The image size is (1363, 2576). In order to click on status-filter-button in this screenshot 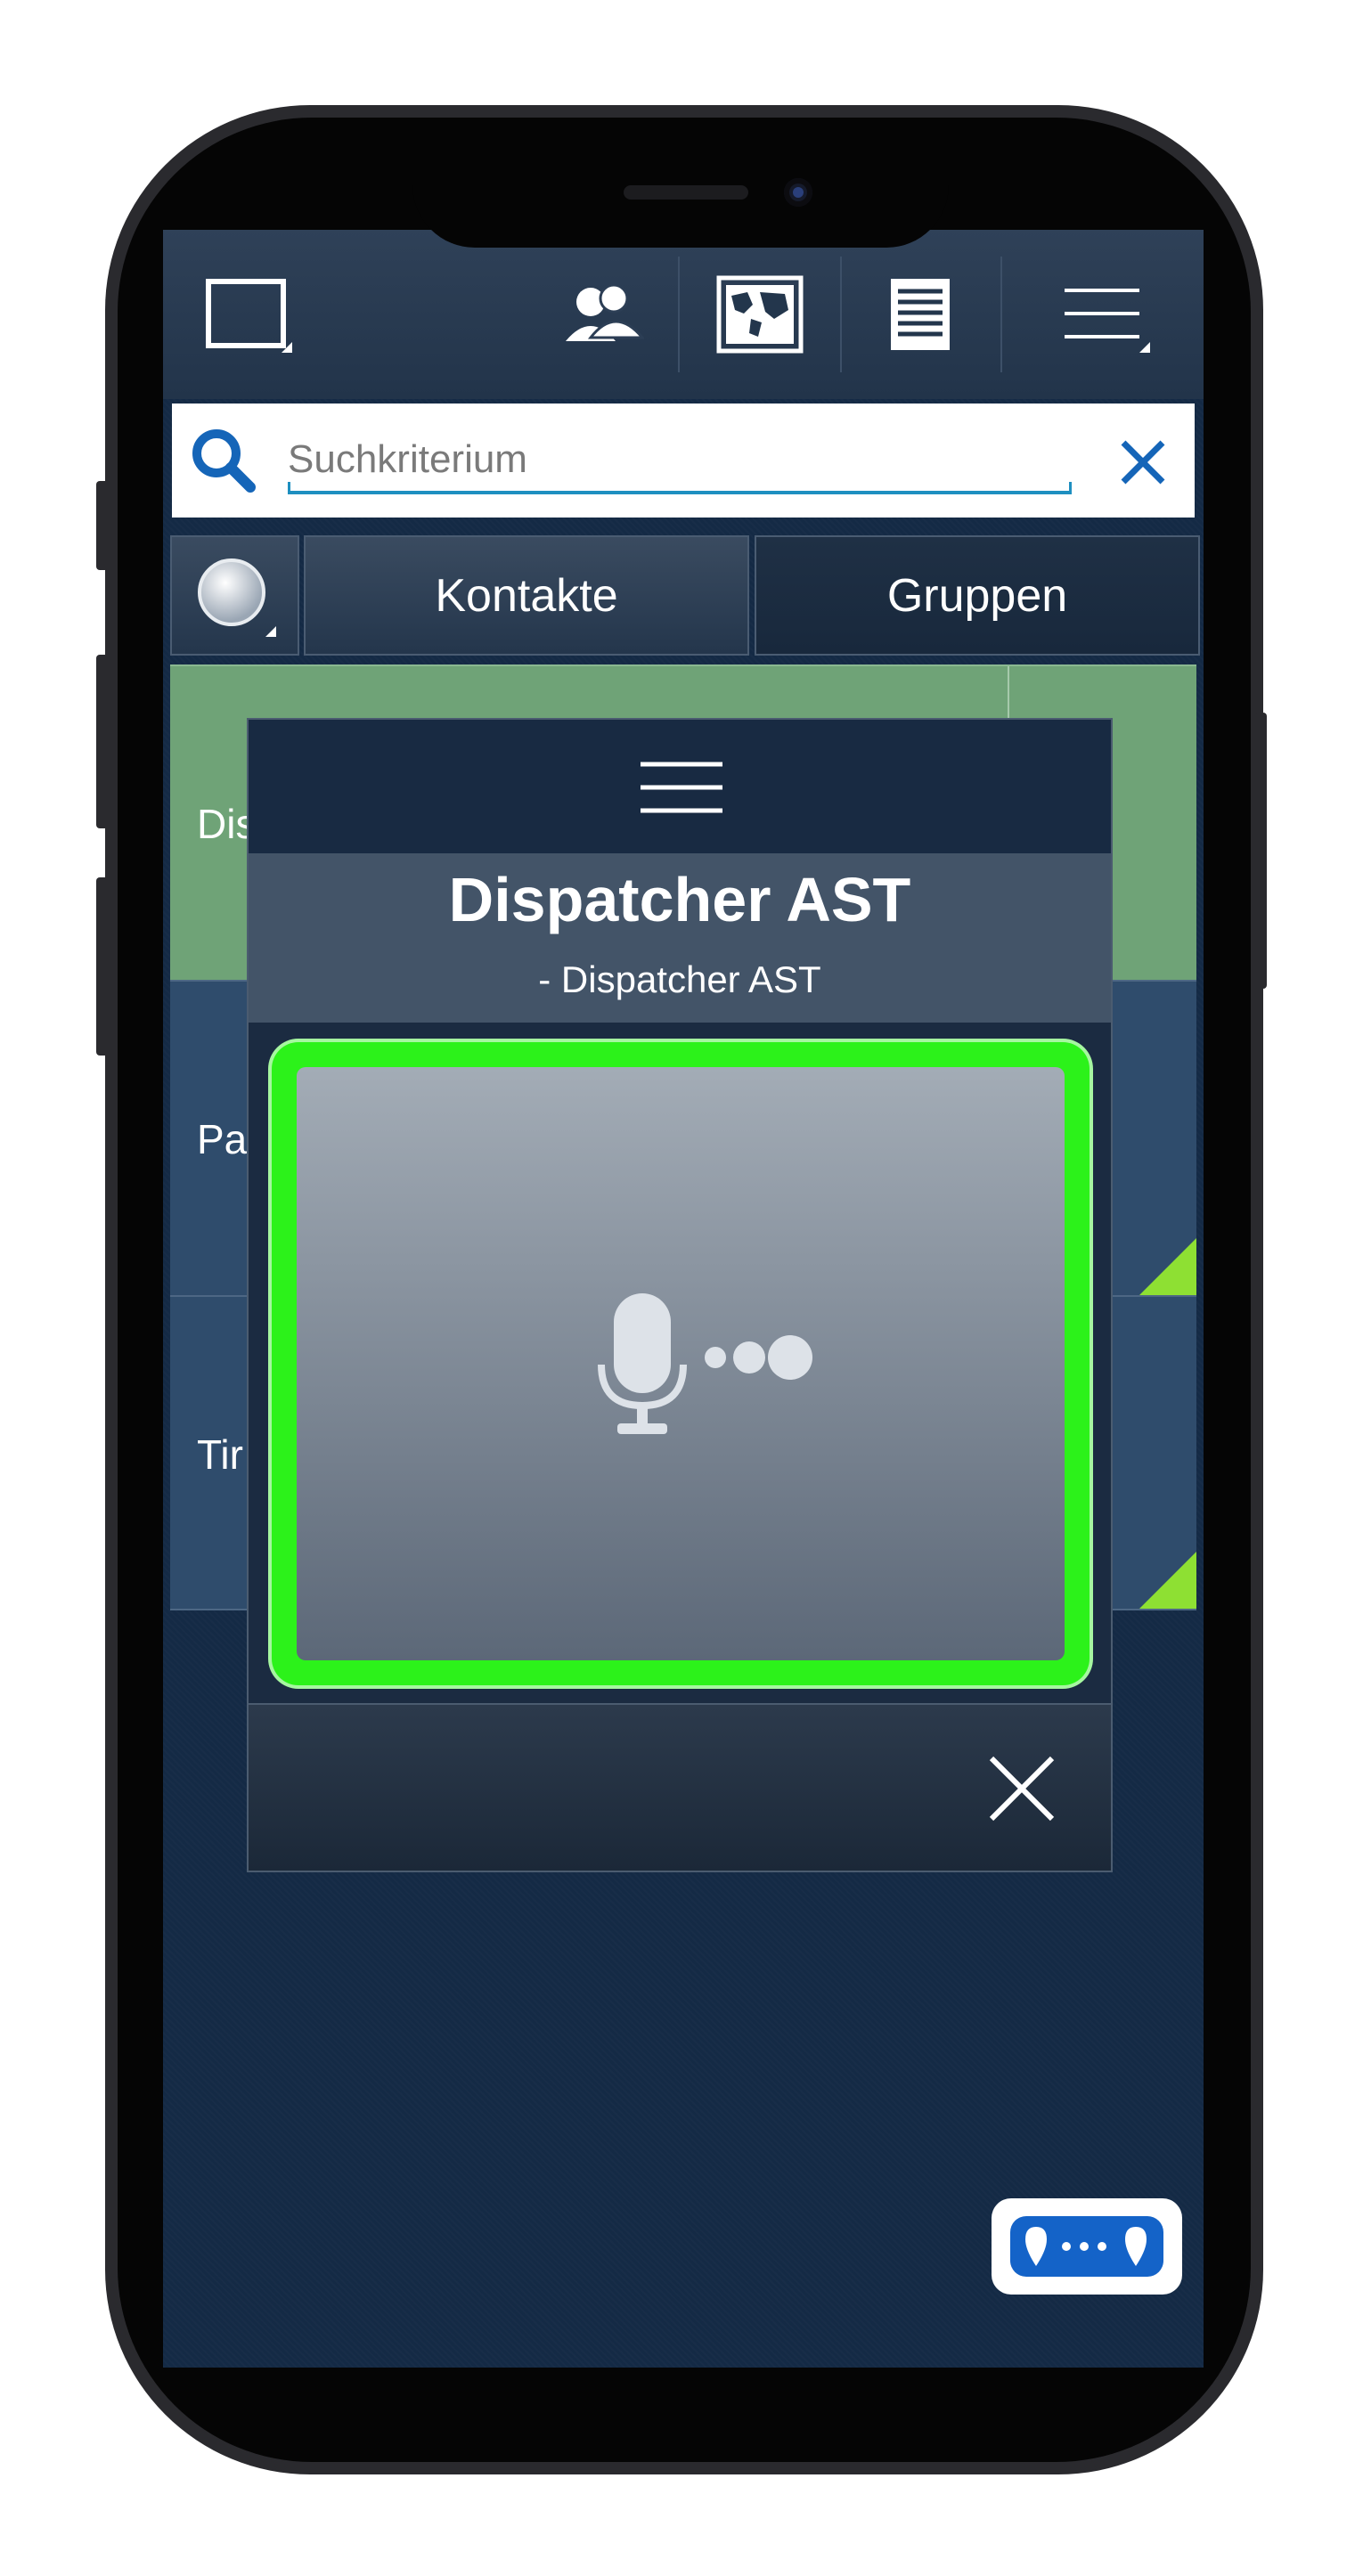, I will do `click(235, 596)`.